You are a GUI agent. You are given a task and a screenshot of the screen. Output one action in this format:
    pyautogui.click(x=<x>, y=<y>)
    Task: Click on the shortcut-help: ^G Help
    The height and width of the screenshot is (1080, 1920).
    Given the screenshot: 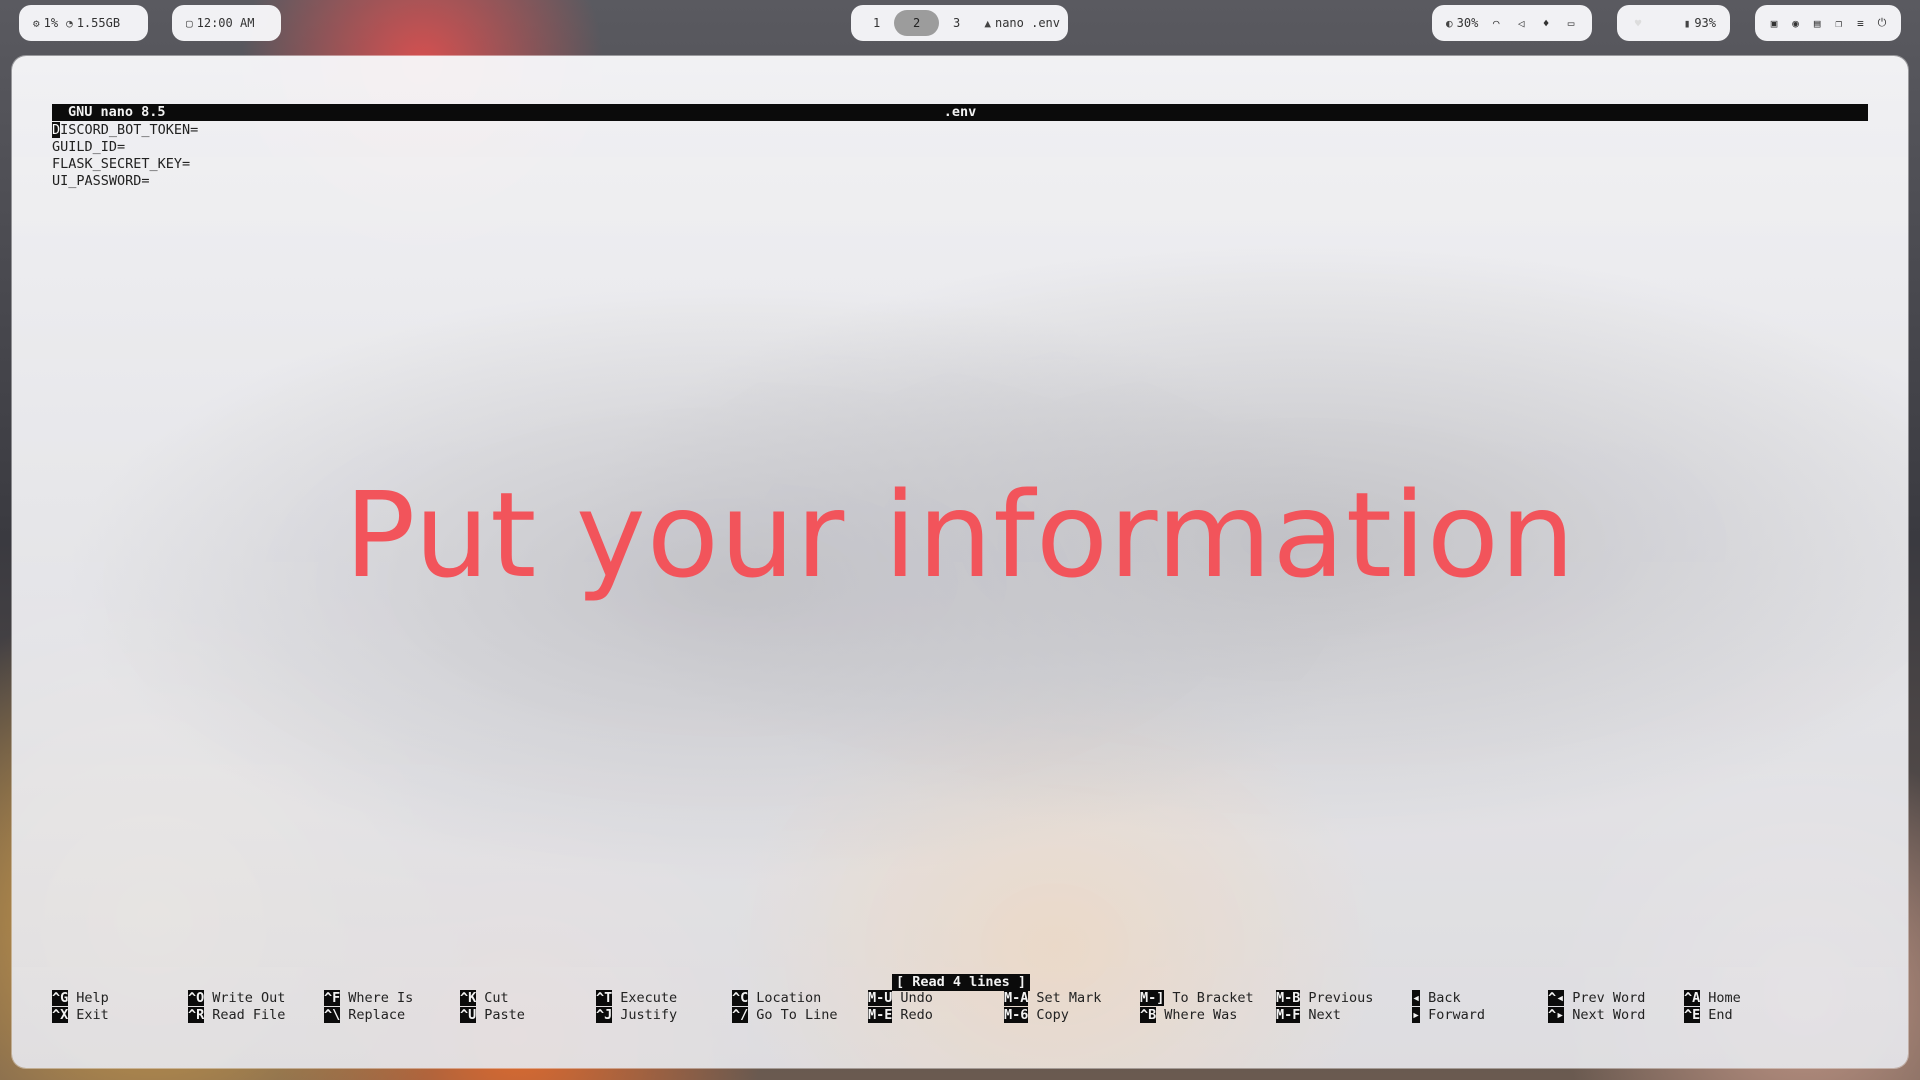 What is the action you would take?
    pyautogui.click(x=80, y=998)
    